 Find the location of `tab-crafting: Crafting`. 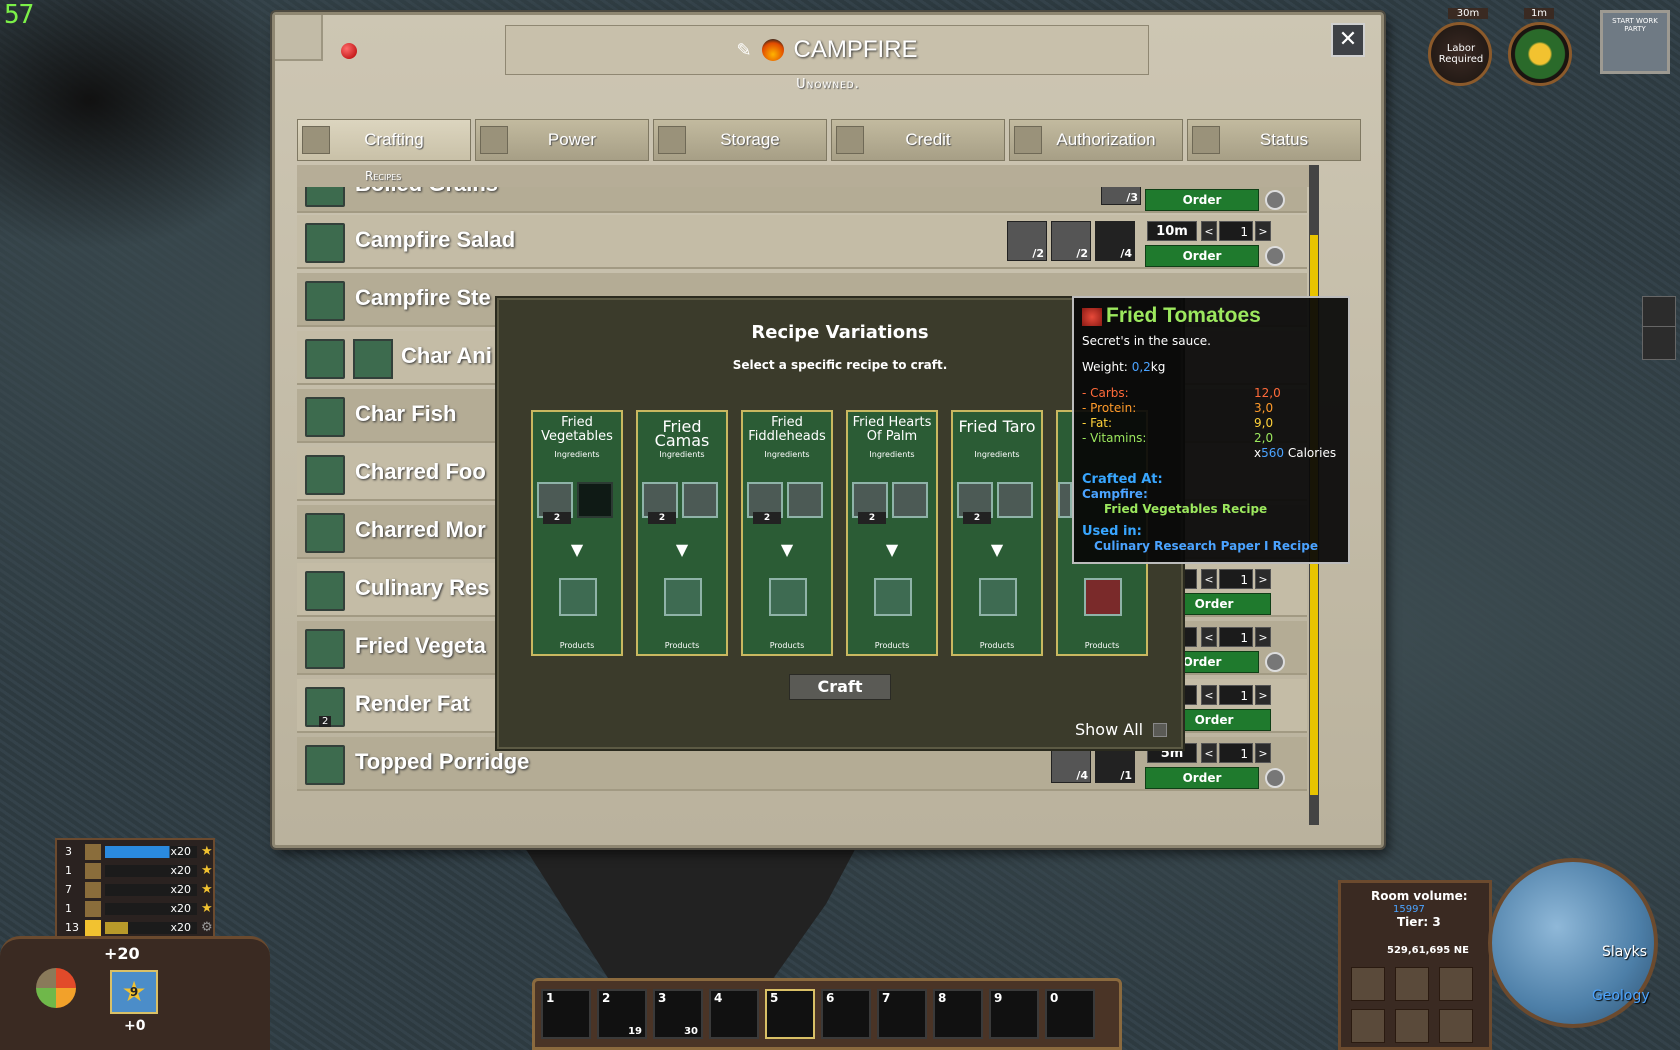

tab-crafting: Crafting is located at coordinates (384, 140).